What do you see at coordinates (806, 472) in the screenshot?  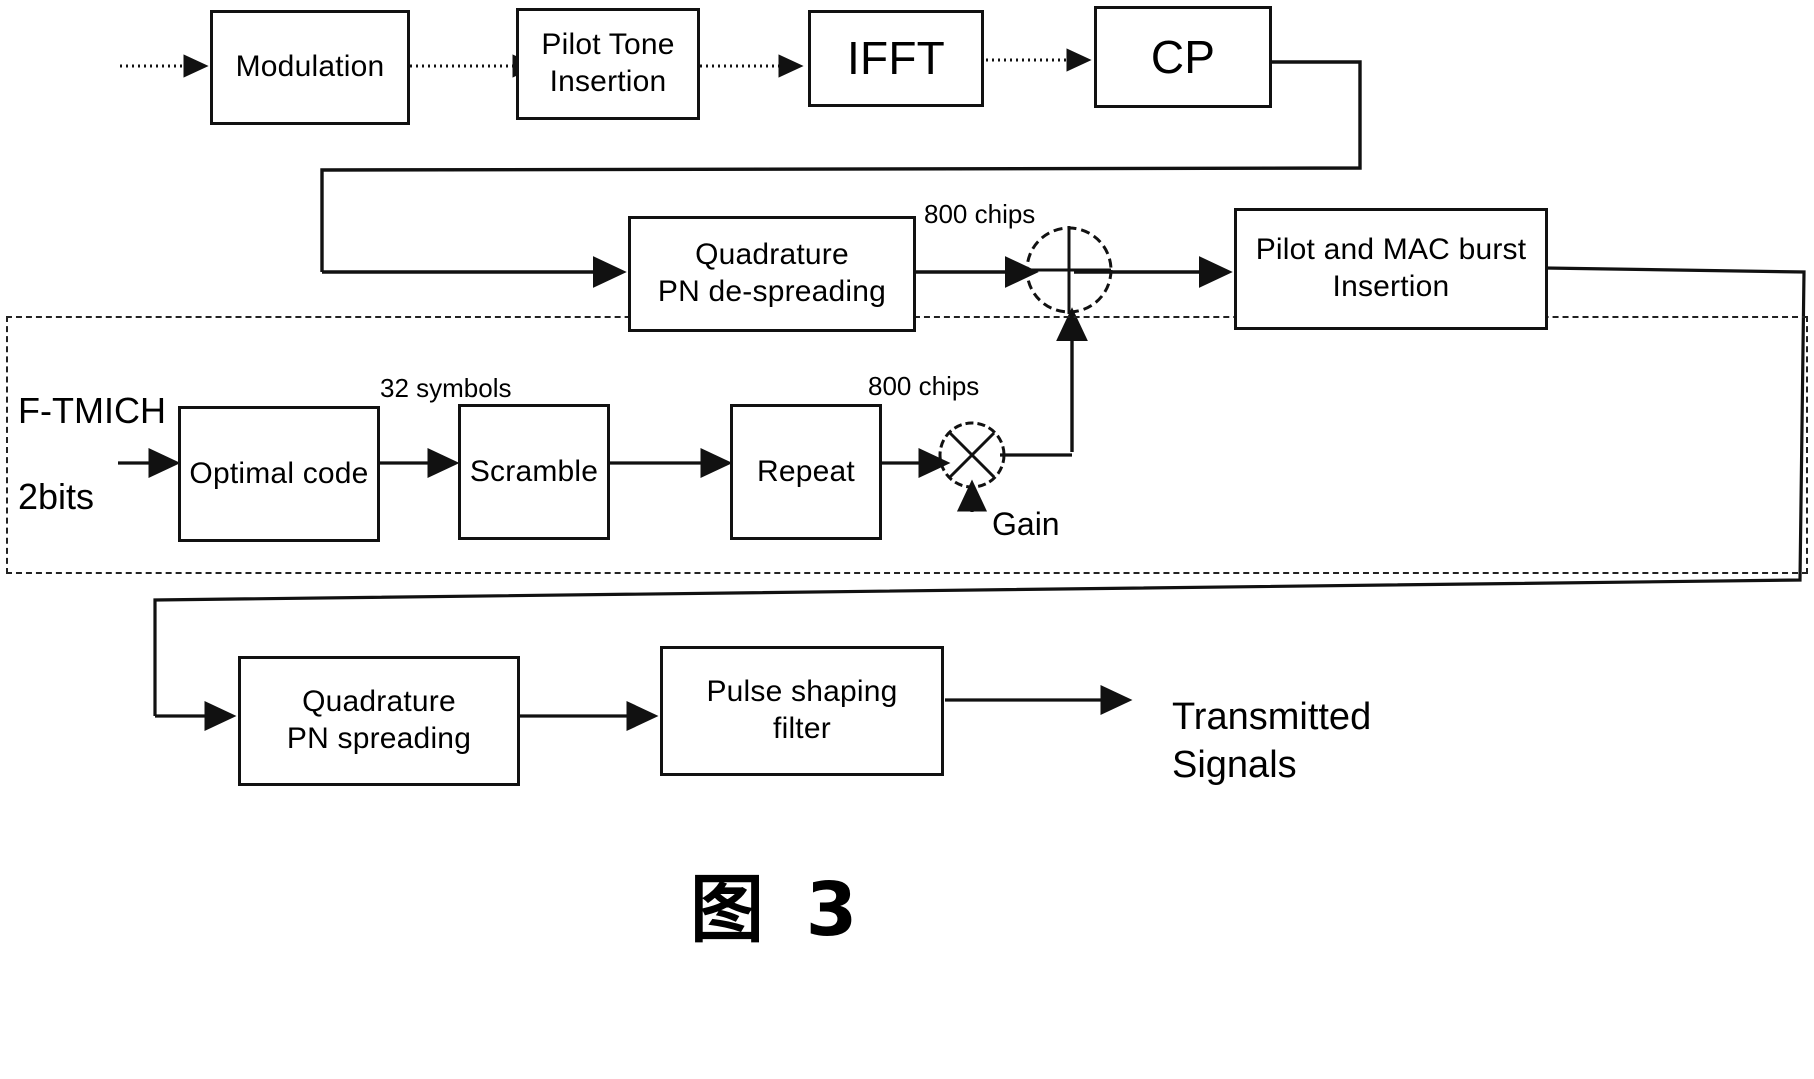 I see `block-repeat: Repeat` at bounding box center [806, 472].